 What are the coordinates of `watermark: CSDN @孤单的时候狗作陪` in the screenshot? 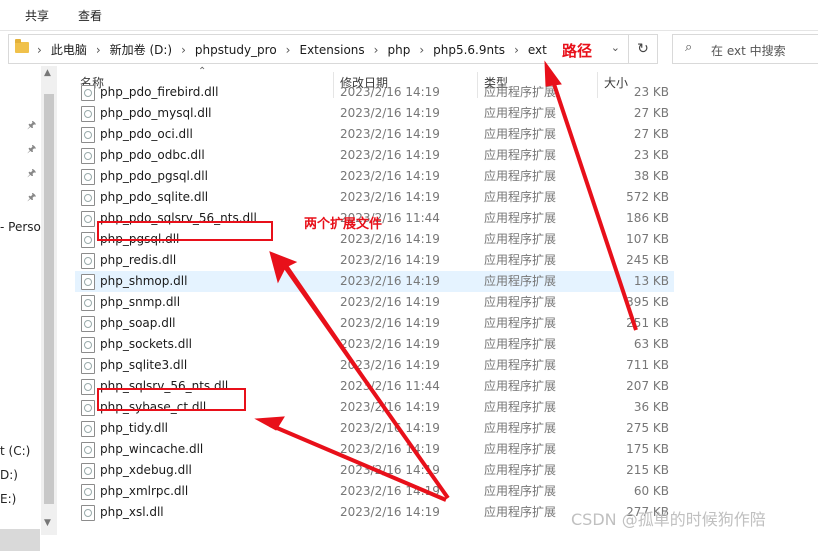 It's located at (668, 519).